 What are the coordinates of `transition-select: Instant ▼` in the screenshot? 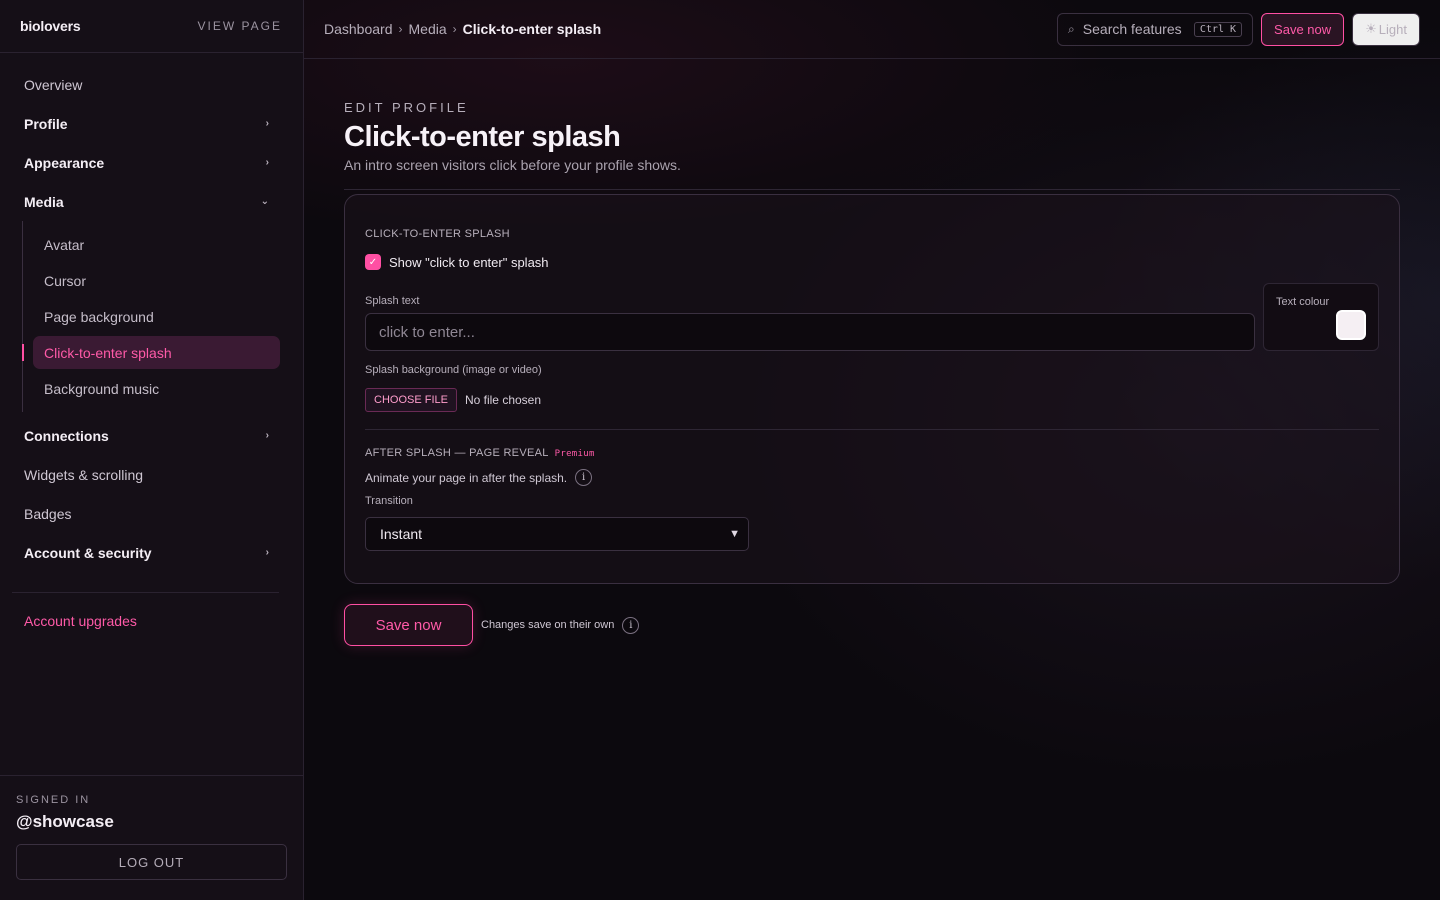 It's located at (557, 534).